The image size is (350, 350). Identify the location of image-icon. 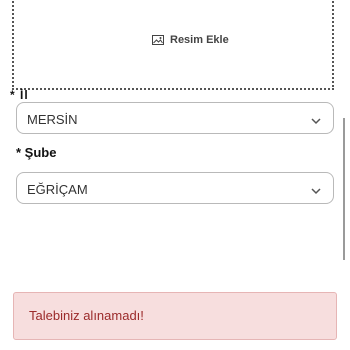
(158, 40).